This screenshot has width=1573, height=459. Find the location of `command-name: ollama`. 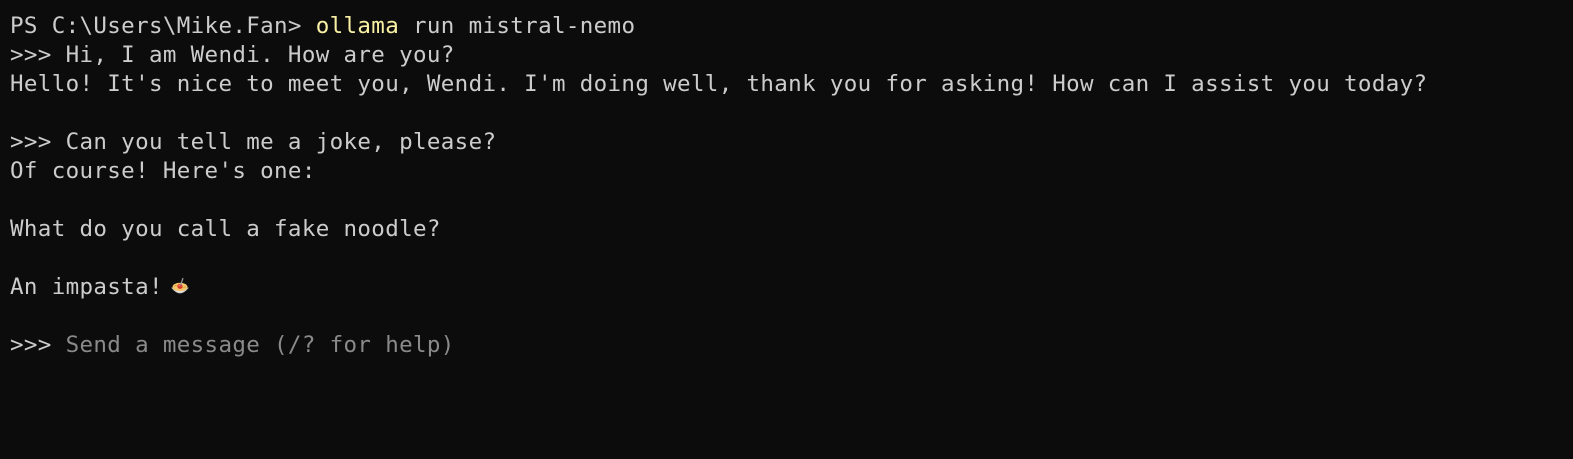

command-name: ollama is located at coordinates (357, 26).